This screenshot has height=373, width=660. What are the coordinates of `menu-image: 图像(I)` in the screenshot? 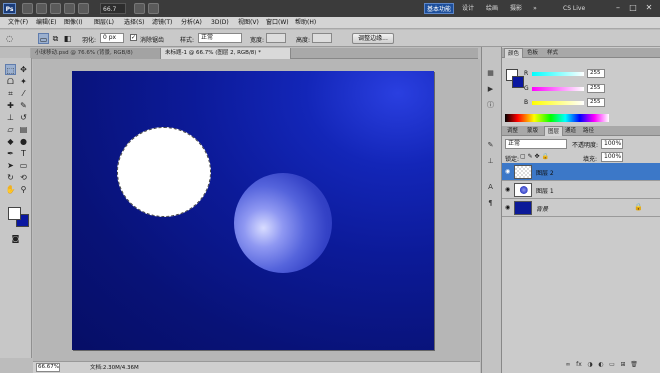 It's located at (73, 23).